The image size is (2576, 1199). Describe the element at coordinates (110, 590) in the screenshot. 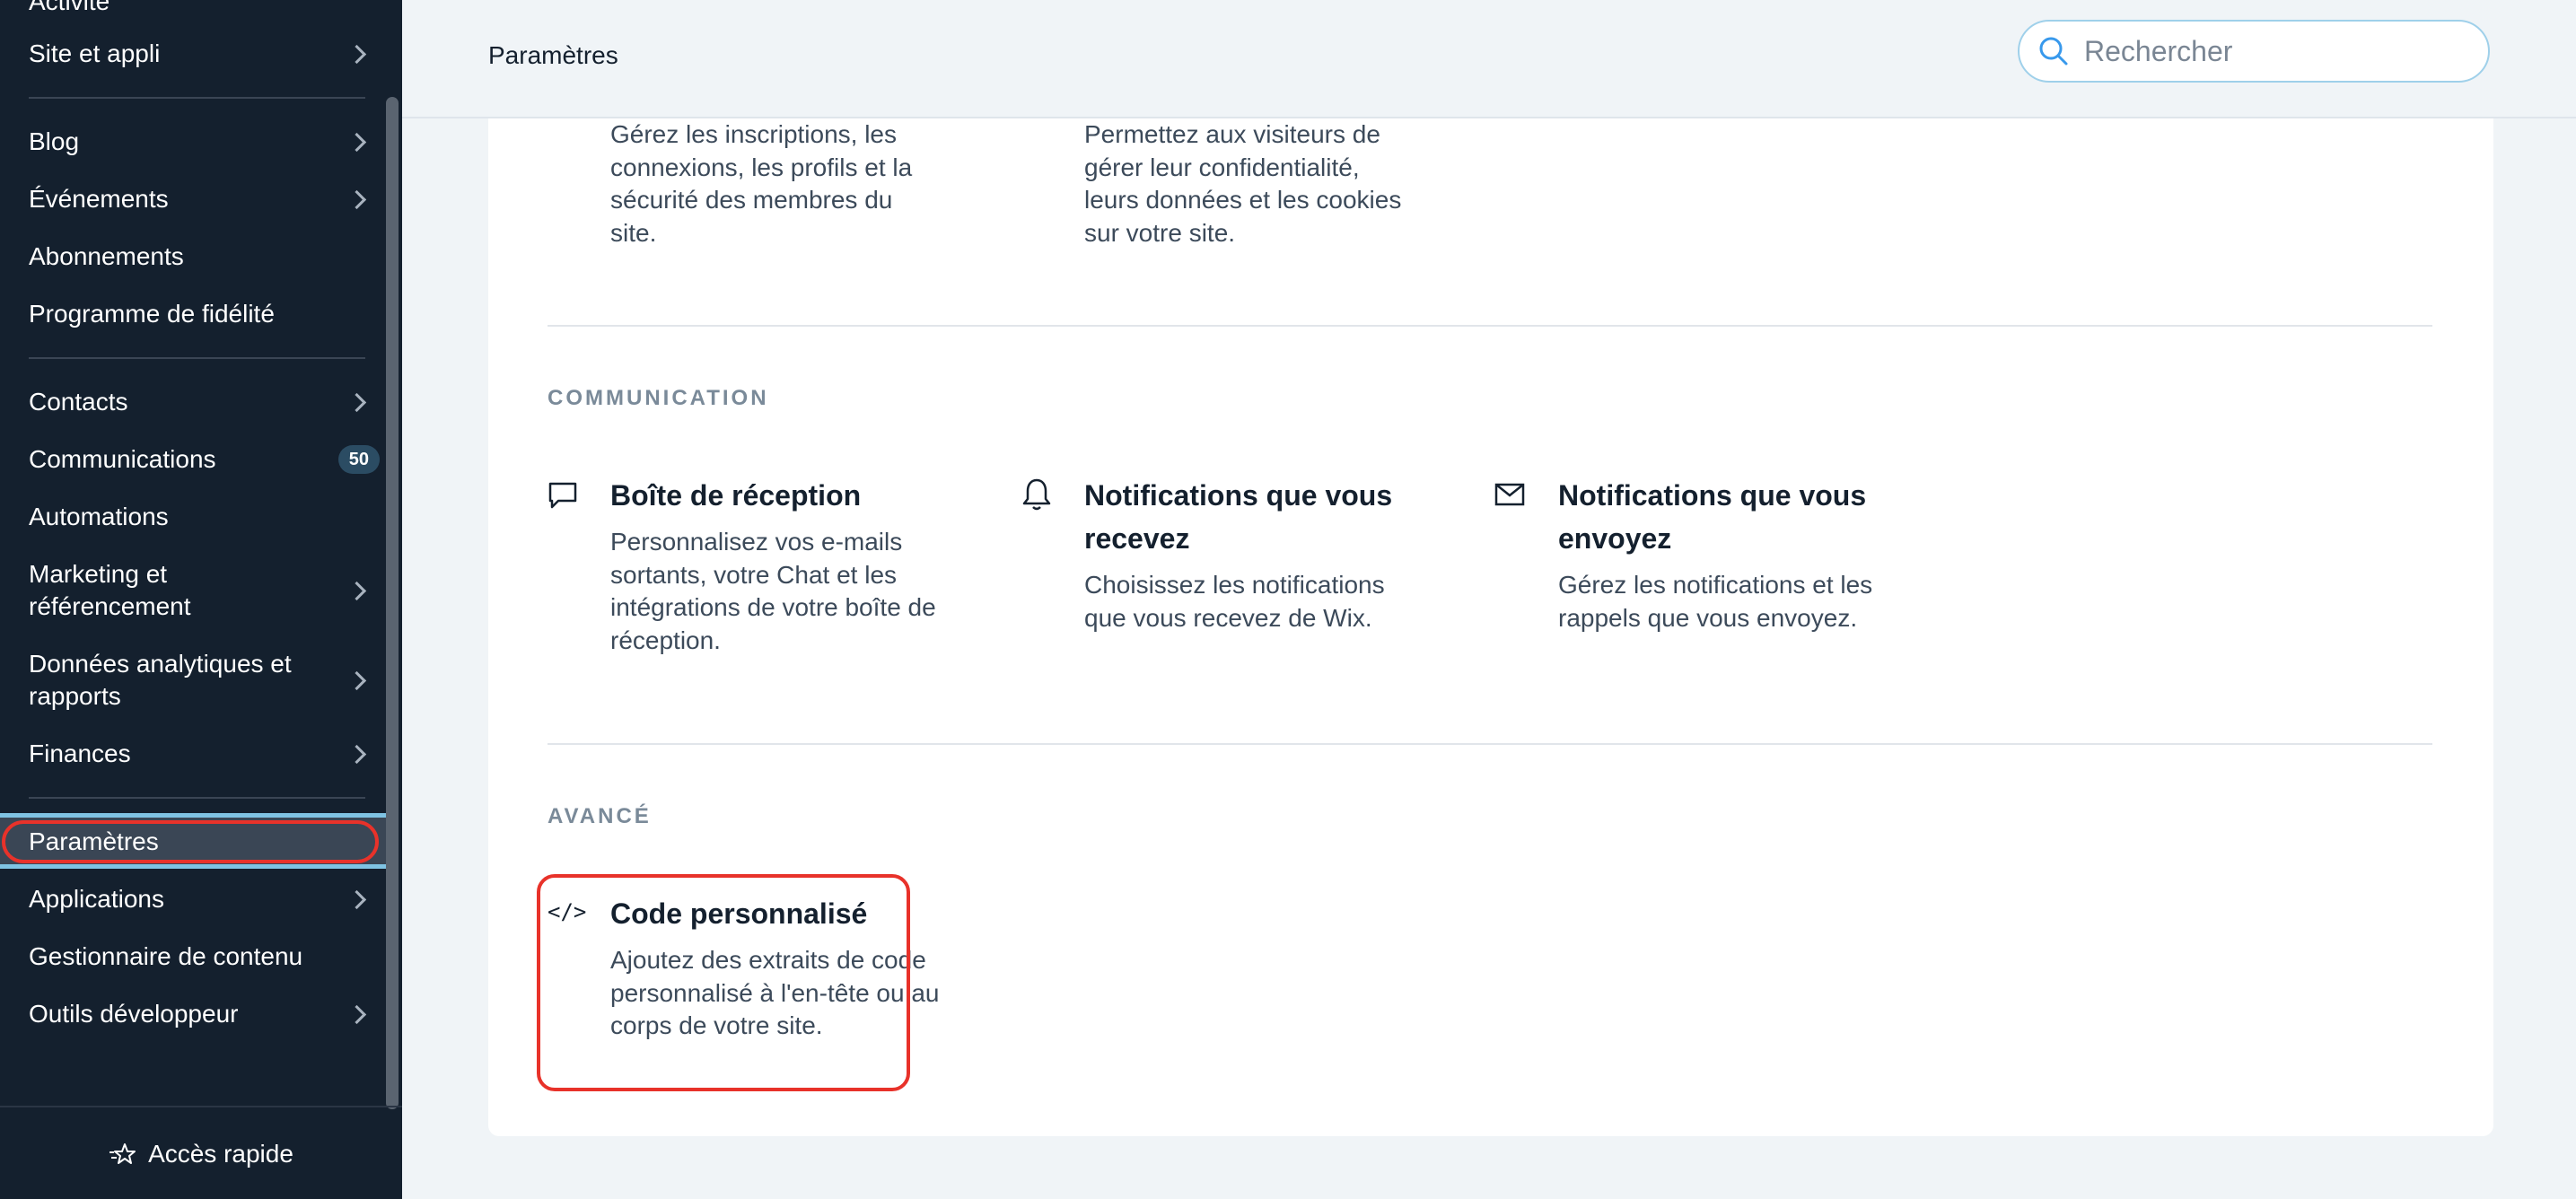

I see `sidebar-item-label: Marketing et référencement` at that location.